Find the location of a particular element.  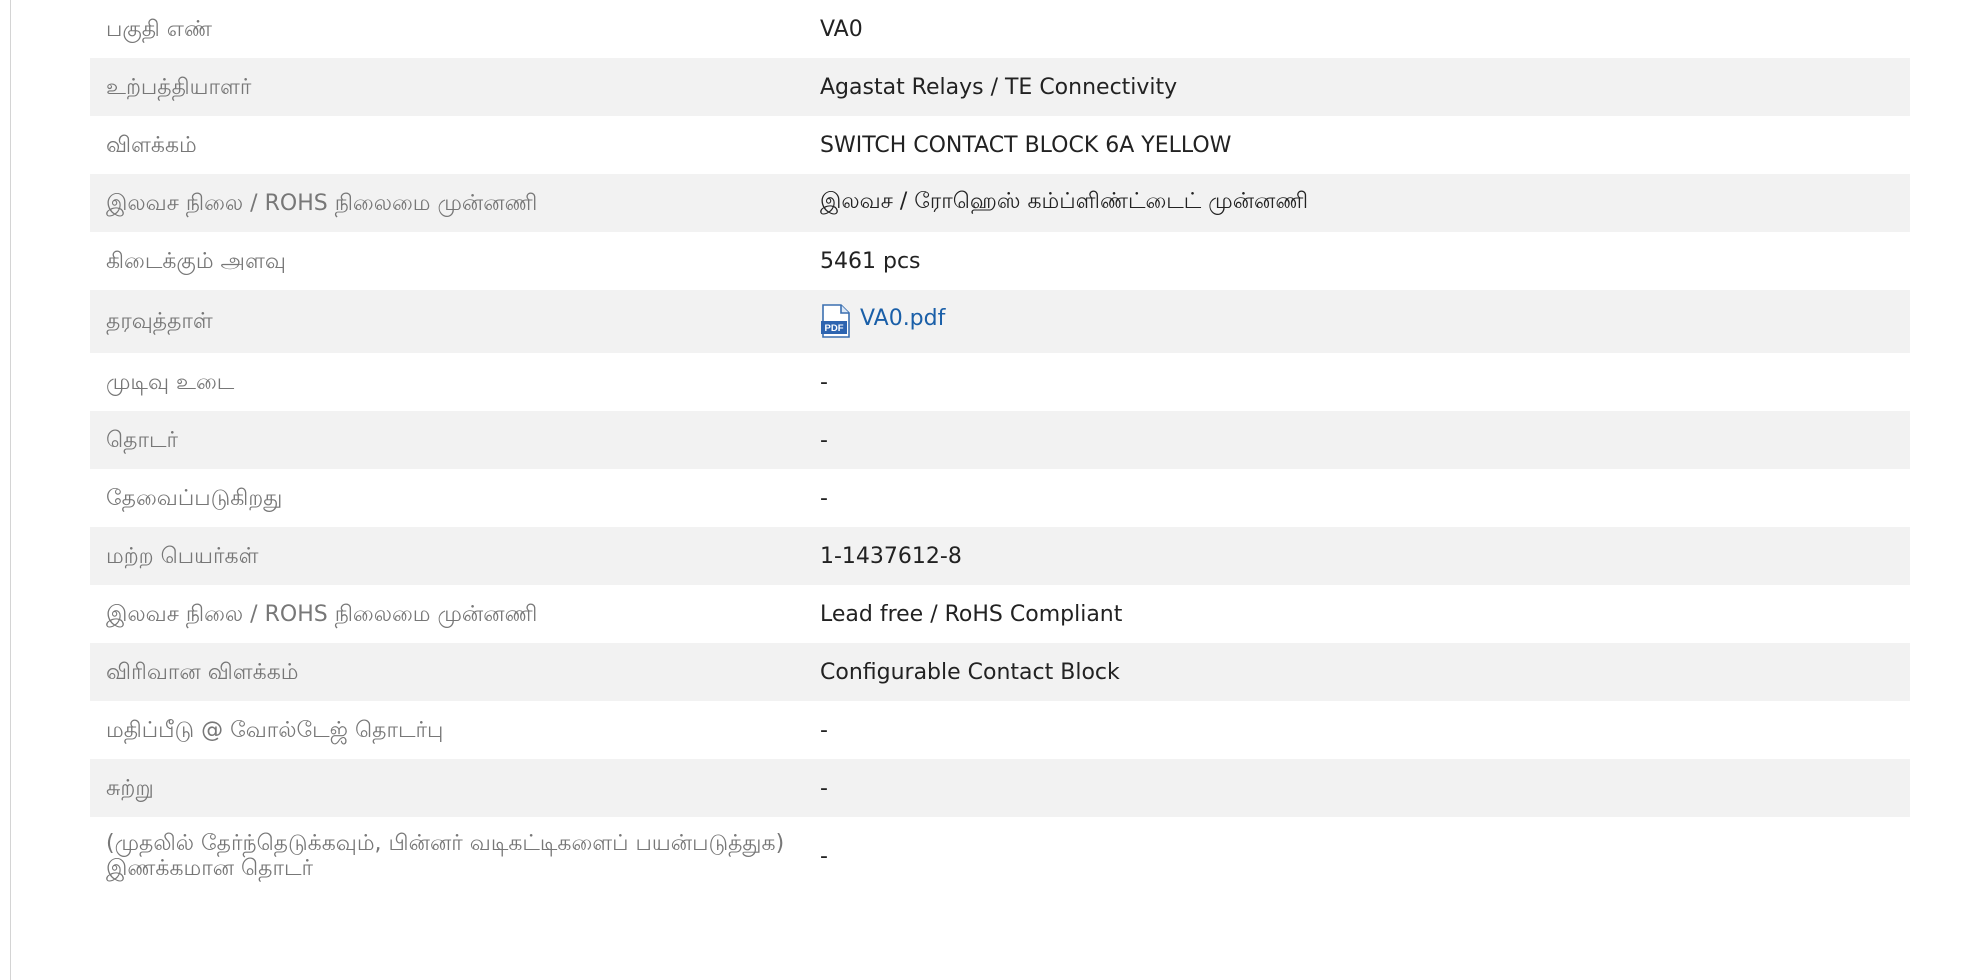

row-value: SWITCH CONTACT BLOCK 6A YELLOW is located at coordinates (1357, 145).